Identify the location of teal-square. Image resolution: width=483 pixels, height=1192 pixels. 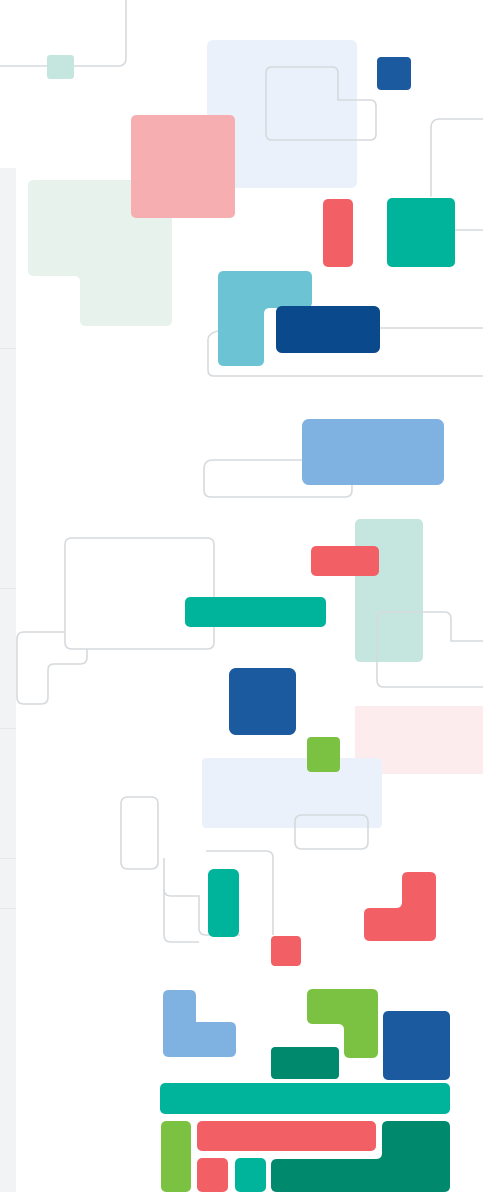
(421, 232).